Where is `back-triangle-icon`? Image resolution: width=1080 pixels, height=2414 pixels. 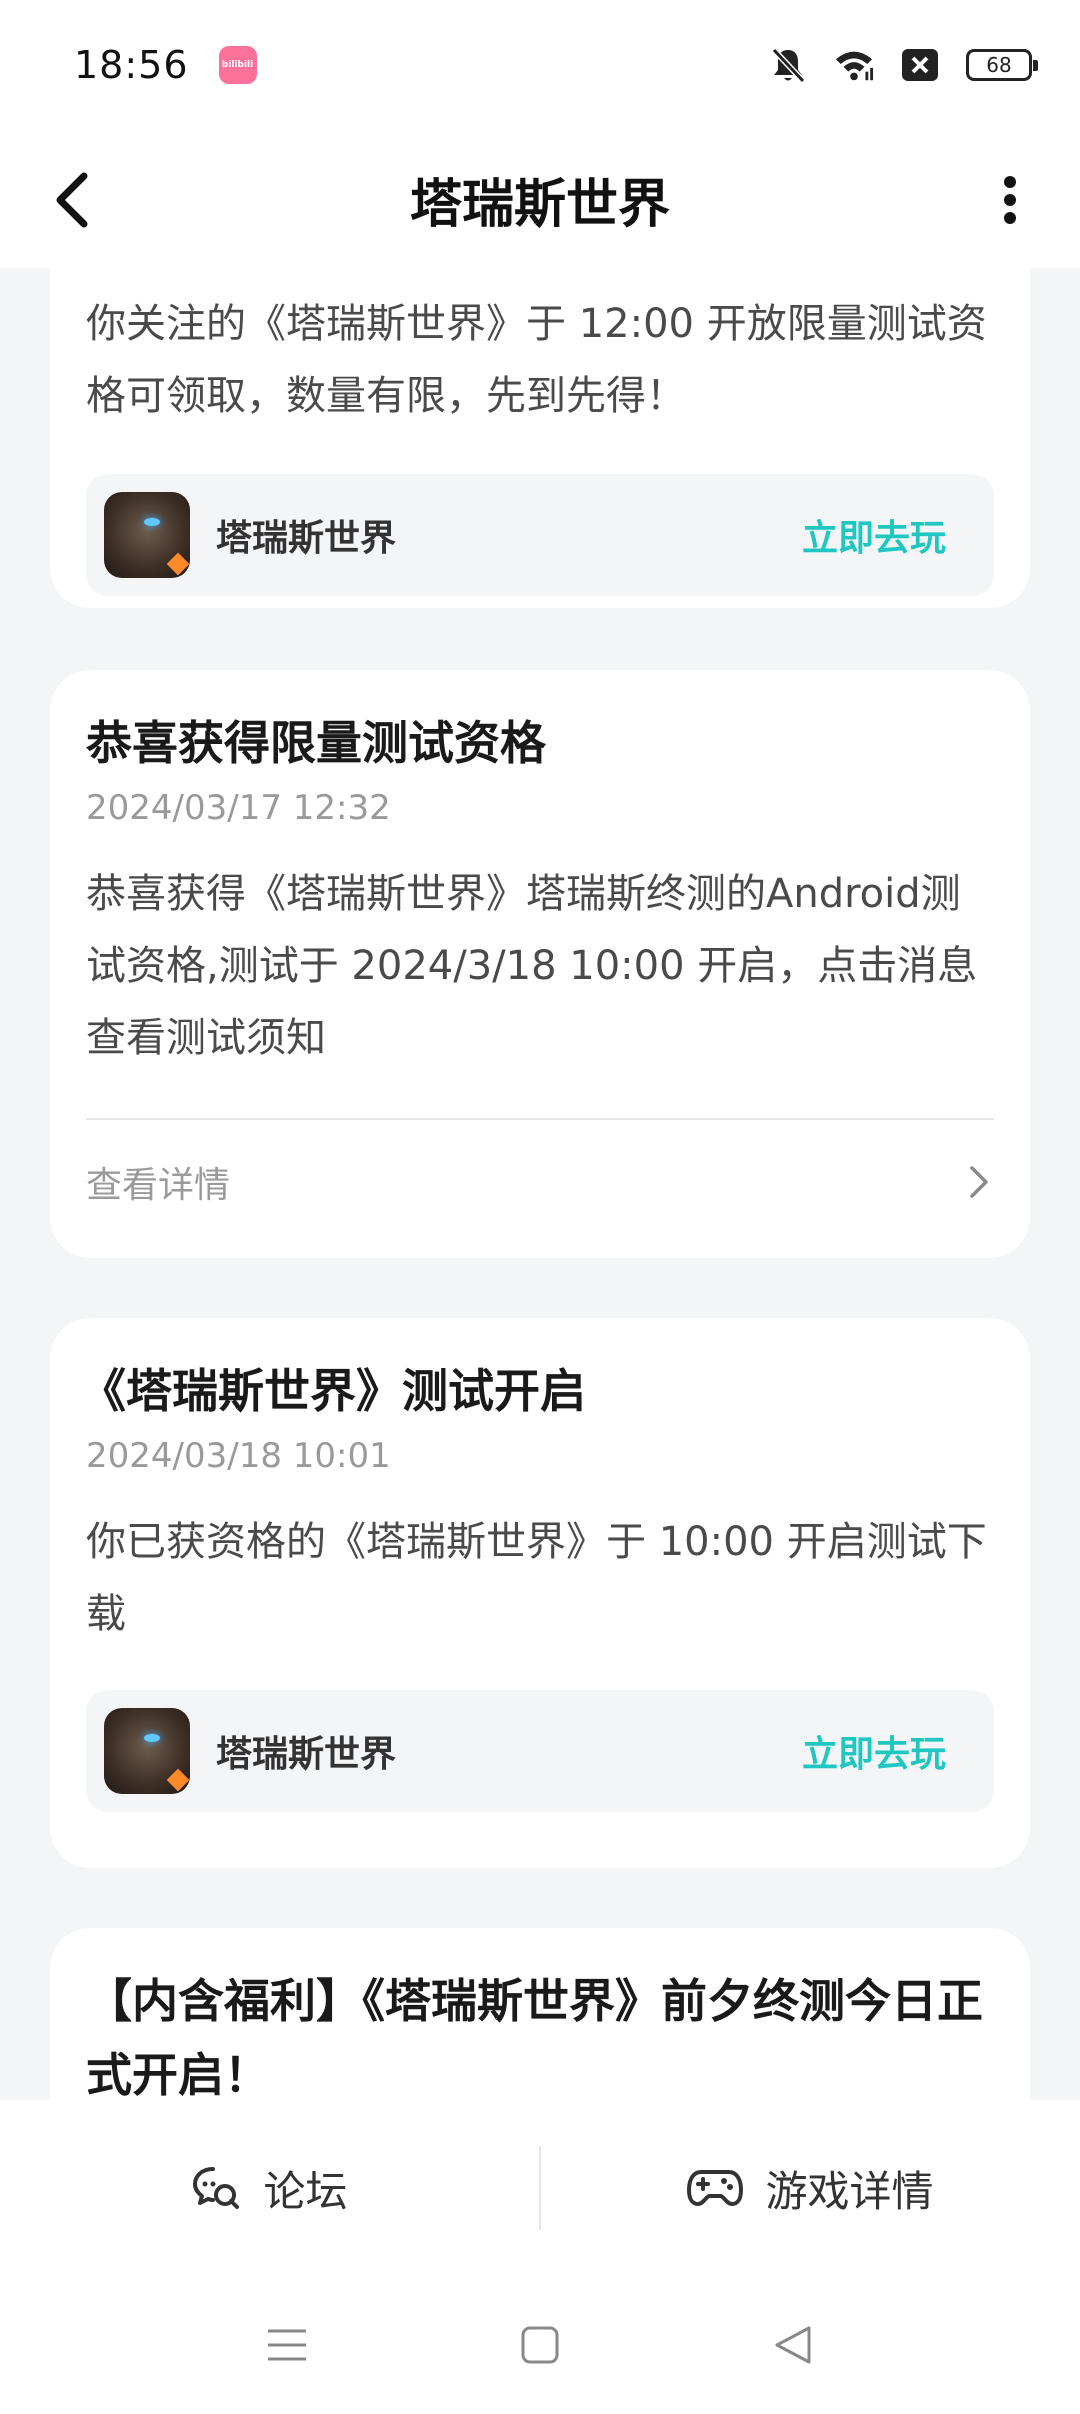
back-triangle-icon is located at coordinates (793, 2345).